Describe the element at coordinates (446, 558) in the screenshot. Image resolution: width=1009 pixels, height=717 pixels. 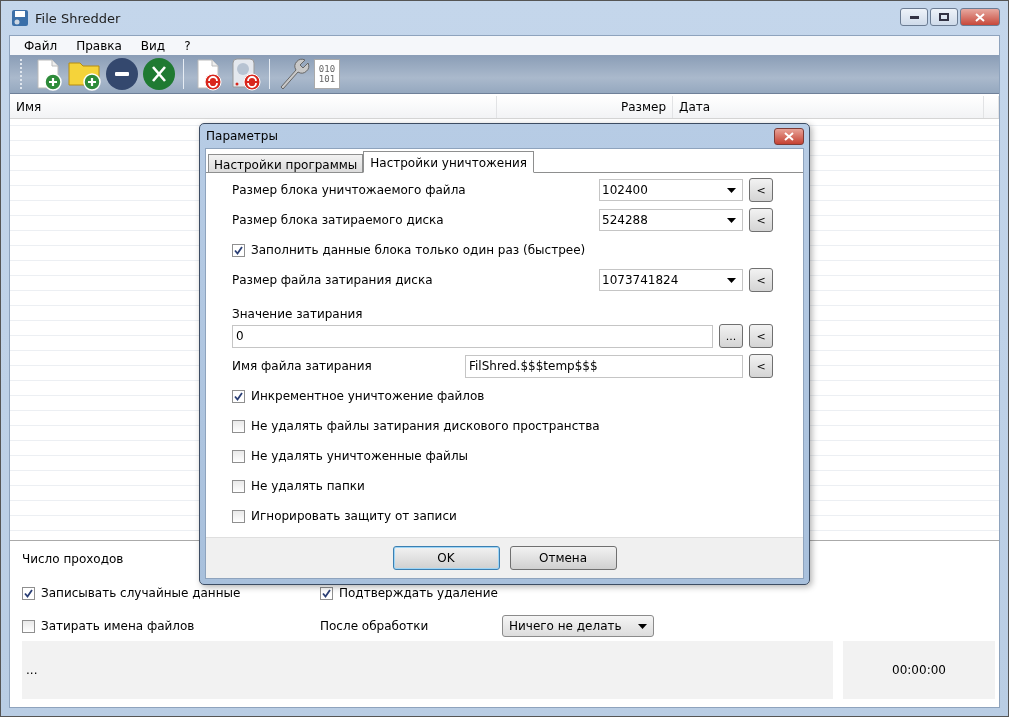
I see `dialog-button: OK` at that location.